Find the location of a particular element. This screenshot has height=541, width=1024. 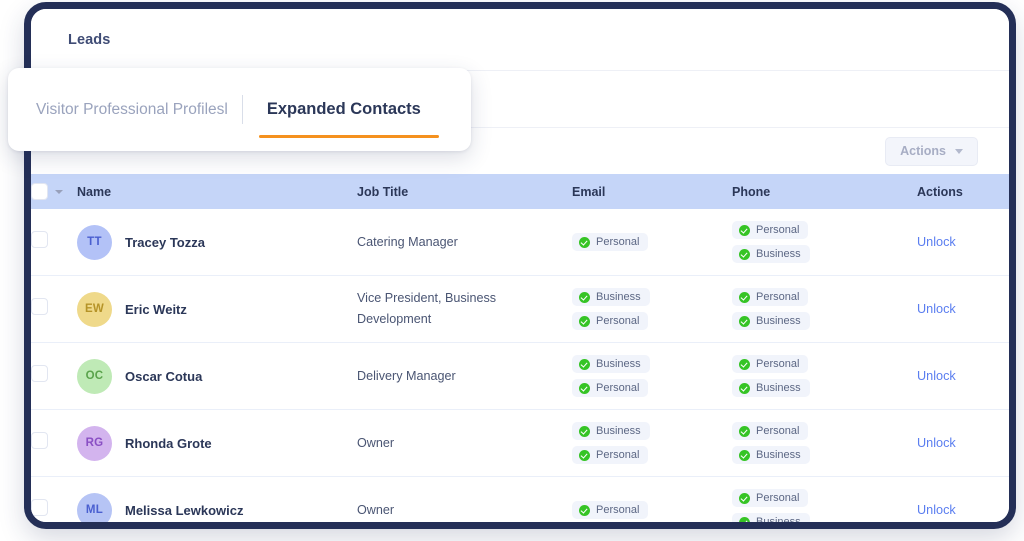

name-cell: EW Eric Weitz is located at coordinates (217, 309).